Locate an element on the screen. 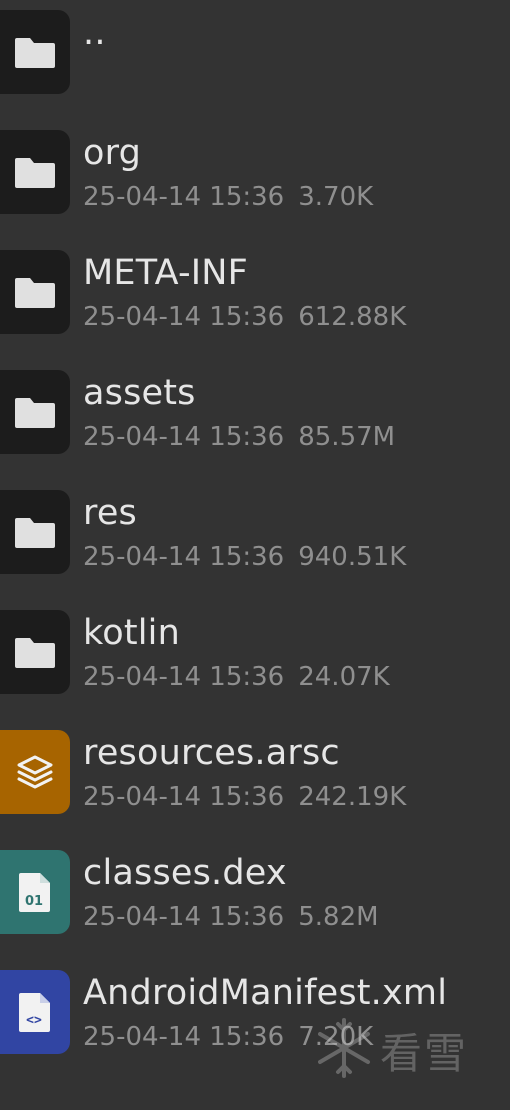 This screenshot has width=510, height=1110. file-name: AndroidManifest.xml is located at coordinates (265, 993).